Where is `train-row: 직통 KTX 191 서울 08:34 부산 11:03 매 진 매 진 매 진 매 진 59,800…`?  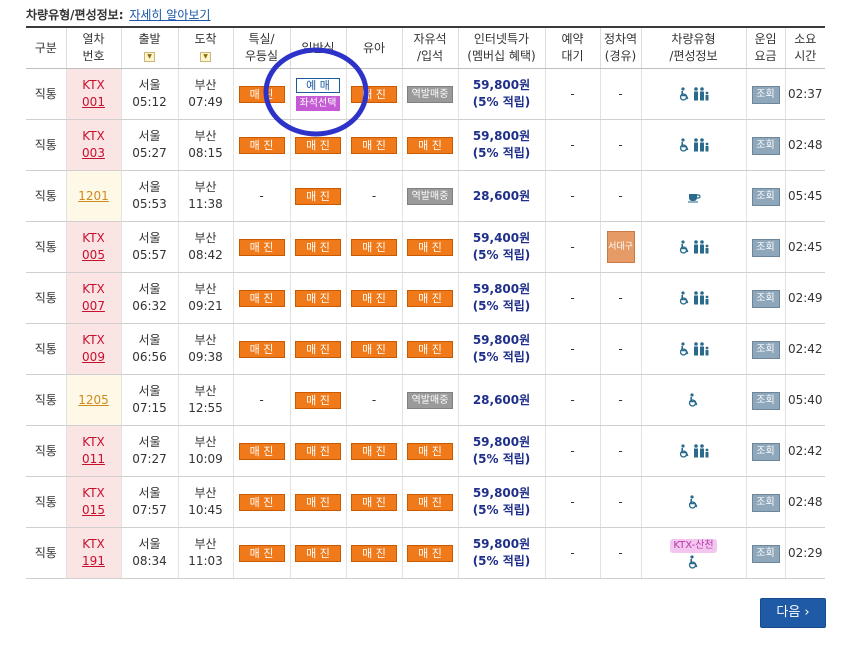 train-row: 직통 KTX 191 서울 08:34 부산 11:03 매 진 매 진 매 진 매 진 59,800… is located at coordinates (425, 553).